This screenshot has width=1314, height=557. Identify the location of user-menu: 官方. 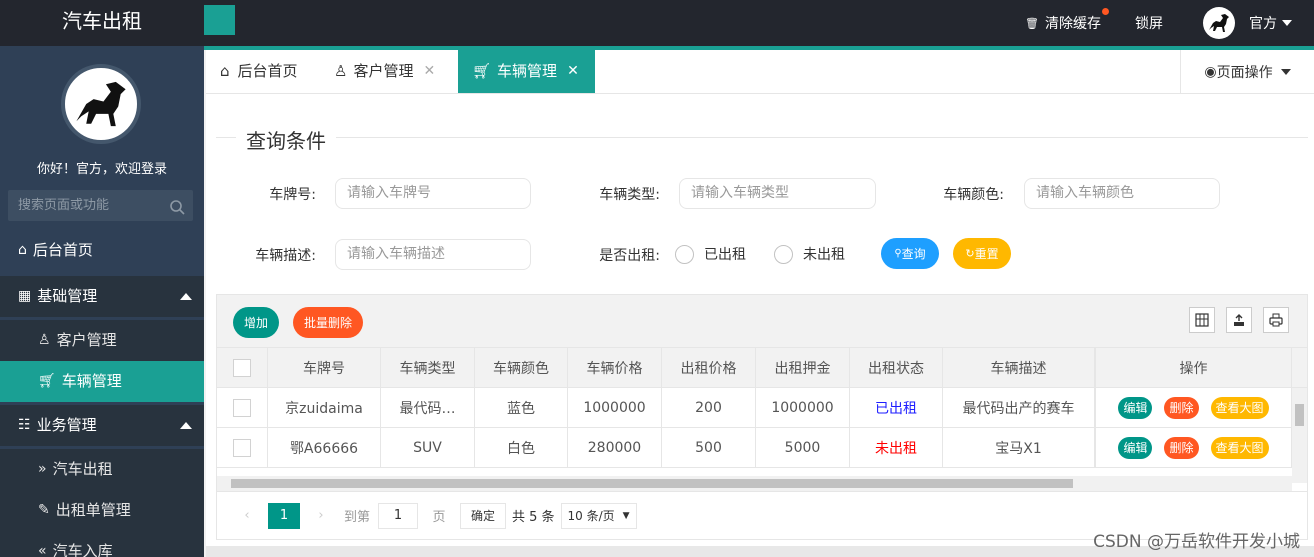
(1247, 23).